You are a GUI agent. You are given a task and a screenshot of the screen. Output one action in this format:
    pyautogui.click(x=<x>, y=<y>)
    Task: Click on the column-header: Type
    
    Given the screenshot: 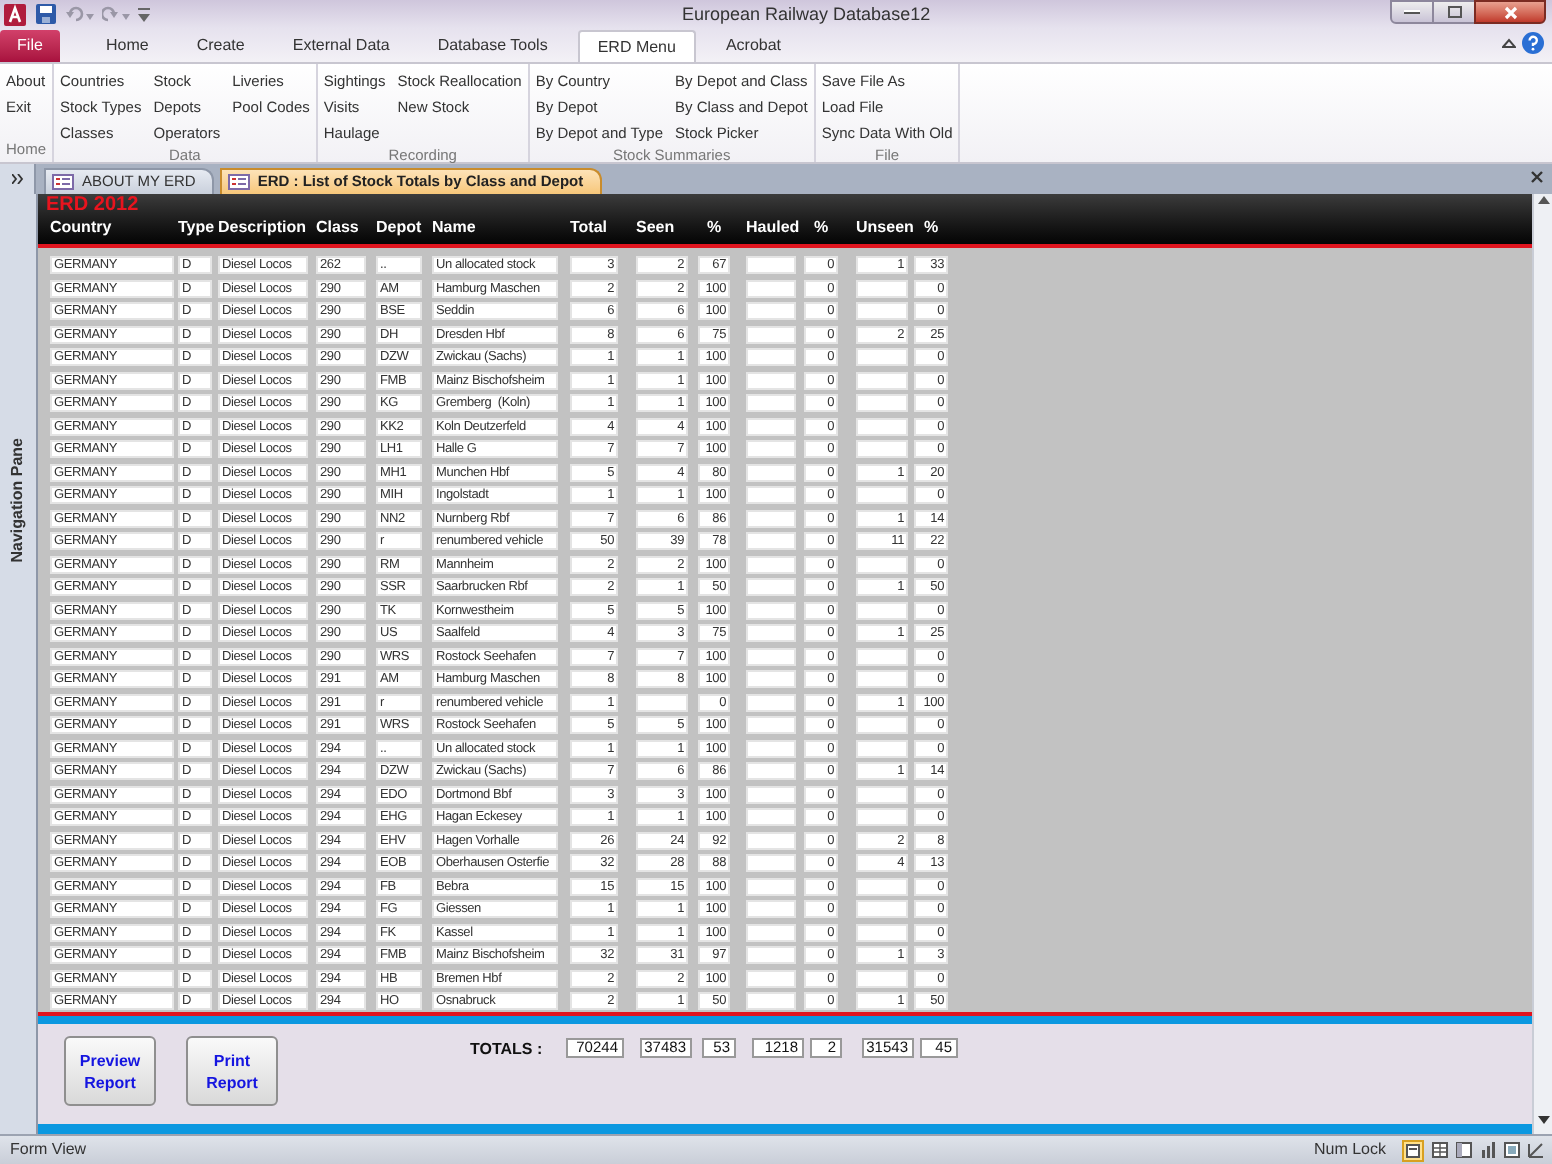 What is the action you would take?
    pyautogui.click(x=195, y=228)
    